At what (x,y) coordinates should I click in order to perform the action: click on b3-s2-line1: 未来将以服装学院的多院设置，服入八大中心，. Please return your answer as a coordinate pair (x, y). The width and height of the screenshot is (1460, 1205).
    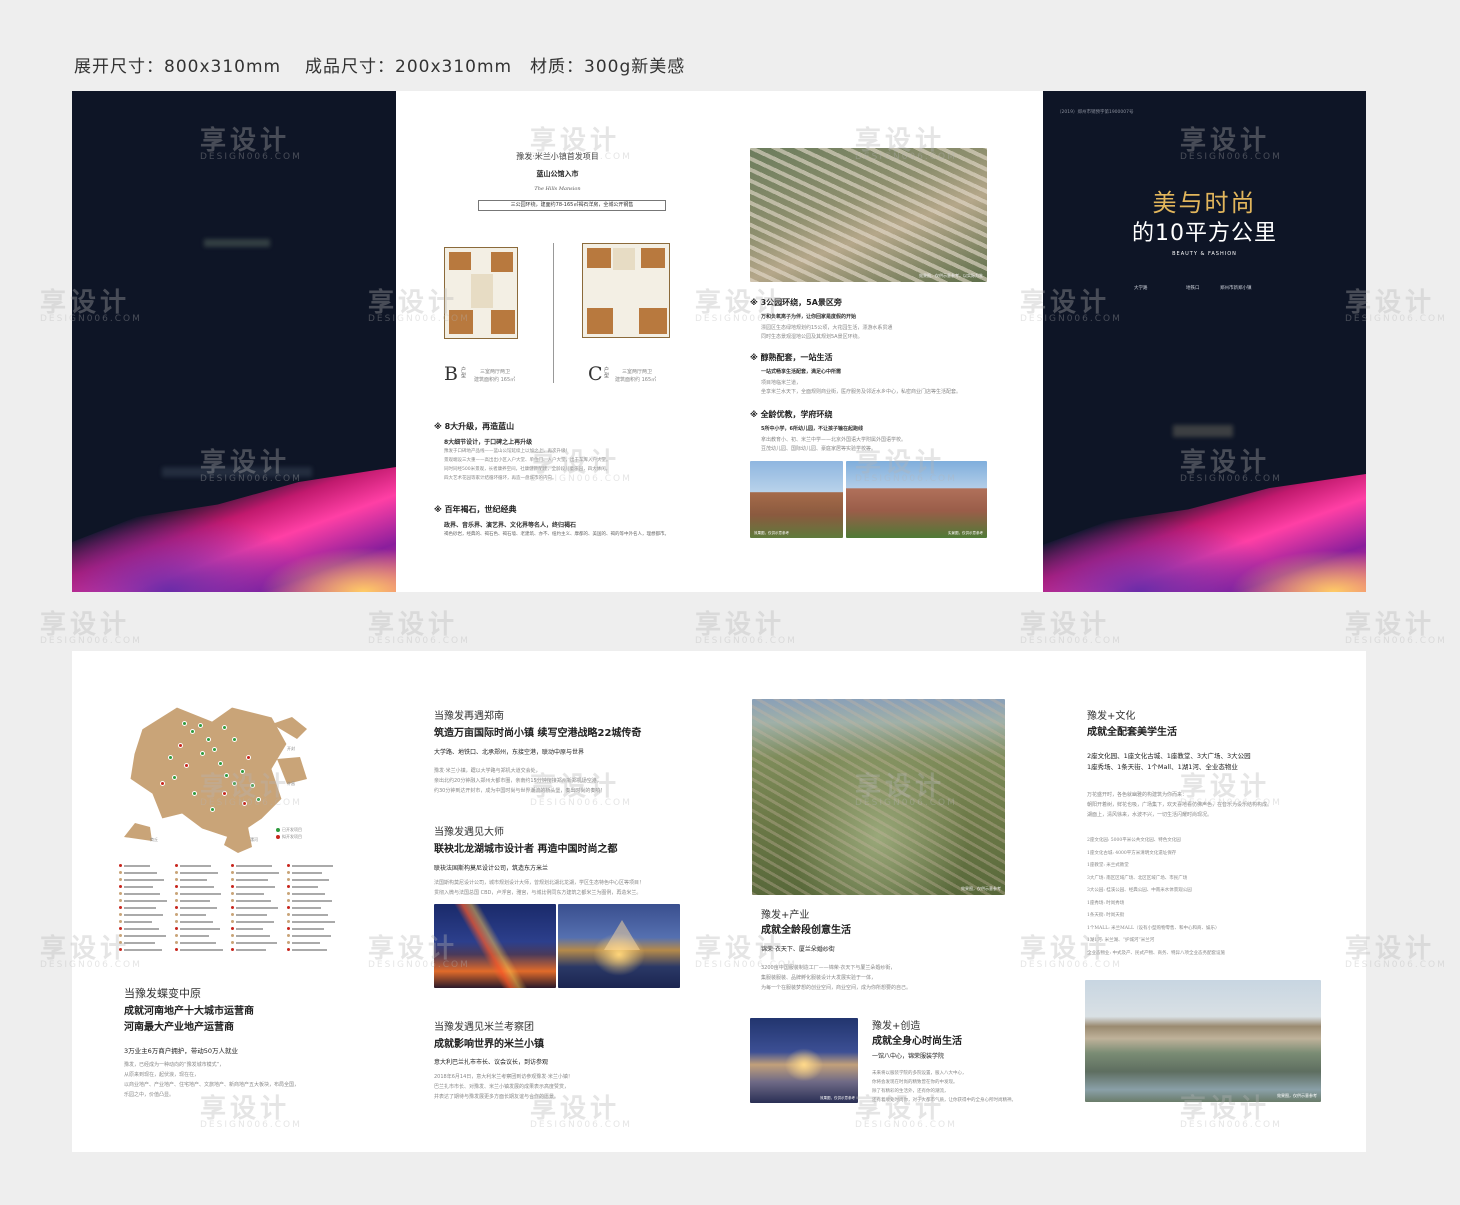
    Looking at the image, I should click on (919, 1073).